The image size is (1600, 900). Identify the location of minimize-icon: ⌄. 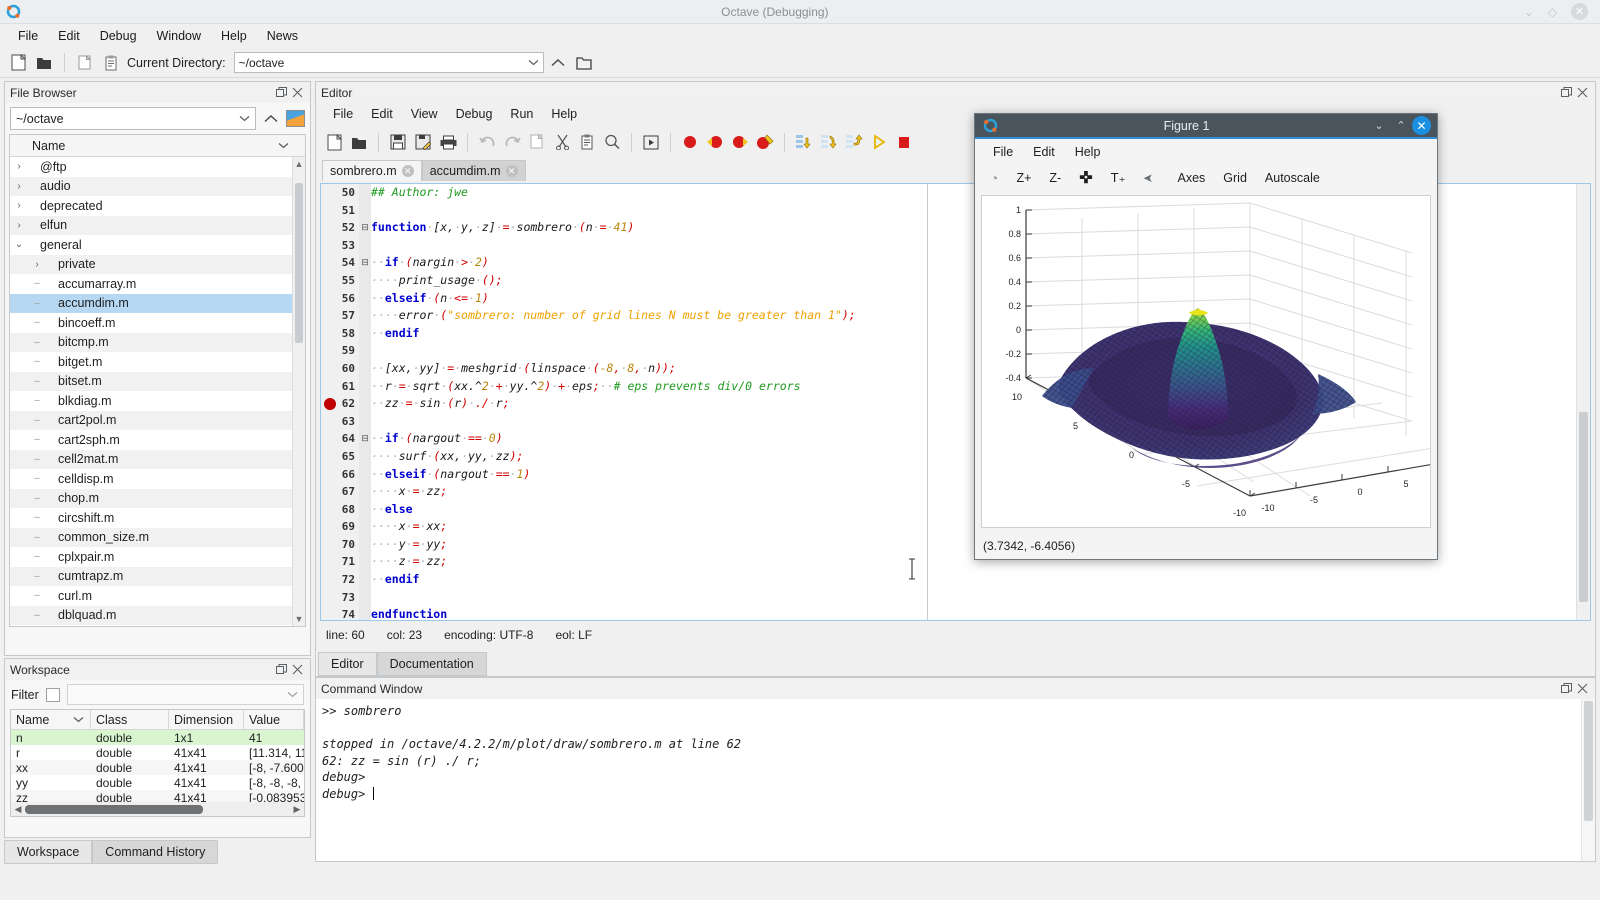
(1529, 12).